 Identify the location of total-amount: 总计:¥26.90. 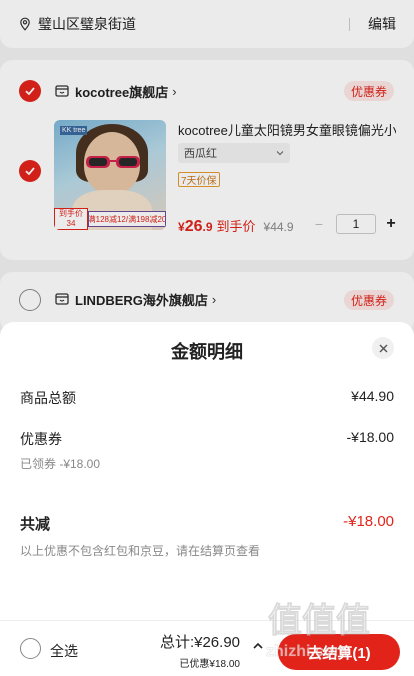
(199, 642).